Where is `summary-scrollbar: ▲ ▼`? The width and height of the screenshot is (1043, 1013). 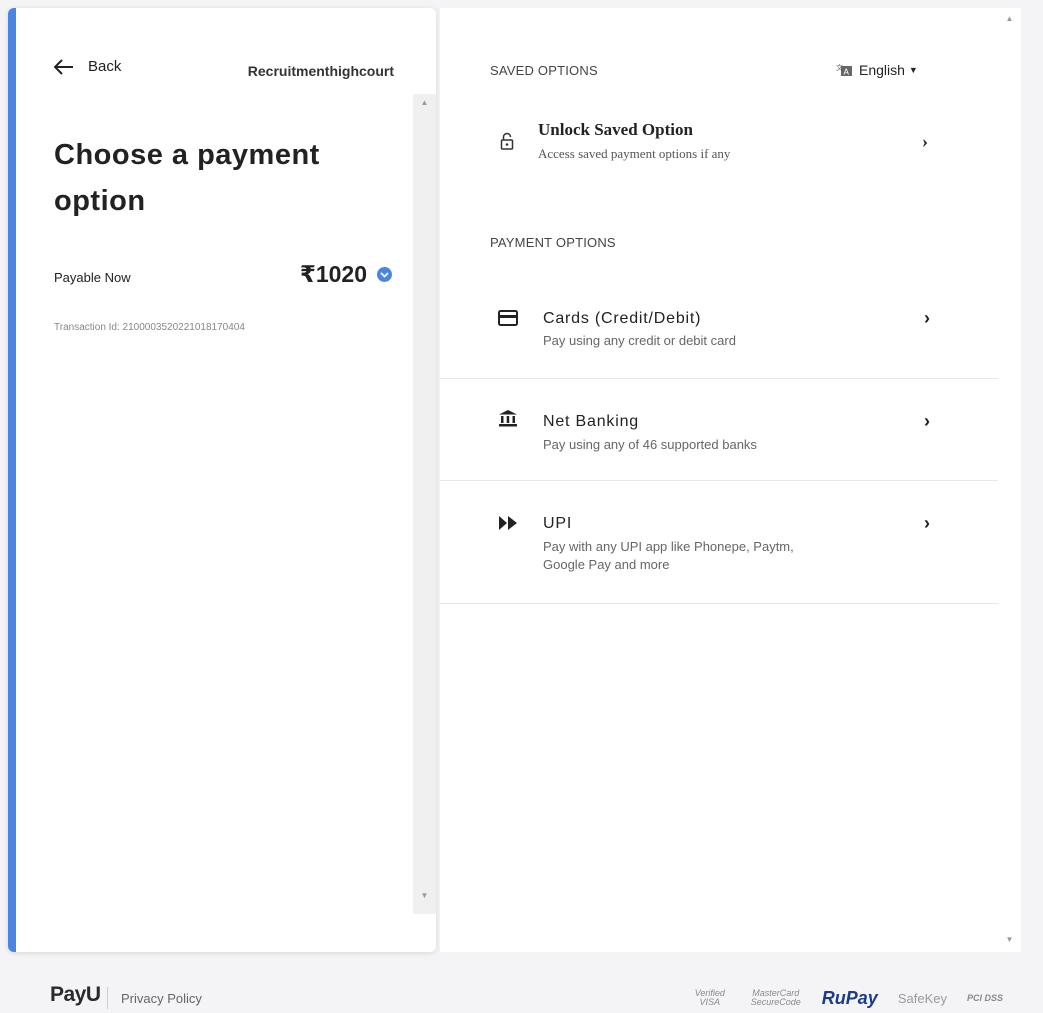
summary-scrollbar: ▲ ▼ is located at coordinates (424, 504).